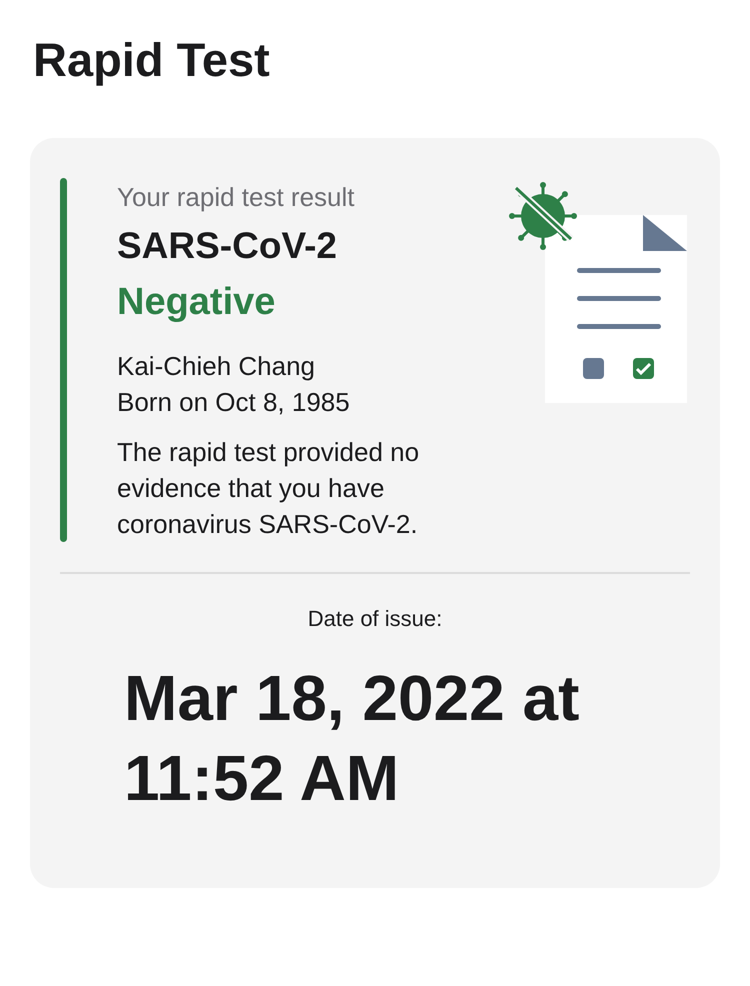 The height and width of the screenshot is (986, 750). What do you see at coordinates (196, 302) in the screenshot?
I see `result-status: Negative` at bounding box center [196, 302].